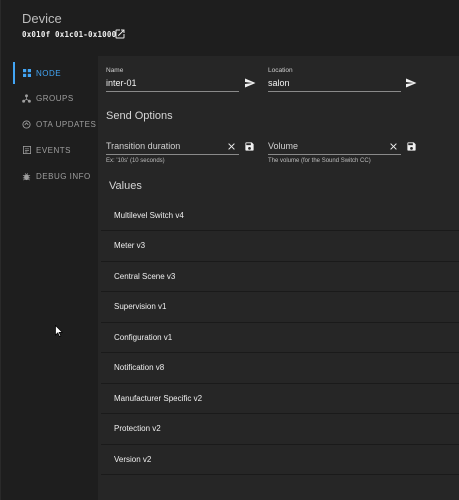  What do you see at coordinates (63, 176) in the screenshot?
I see `sidebar-item-label: DEBUG INFO` at bounding box center [63, 176].